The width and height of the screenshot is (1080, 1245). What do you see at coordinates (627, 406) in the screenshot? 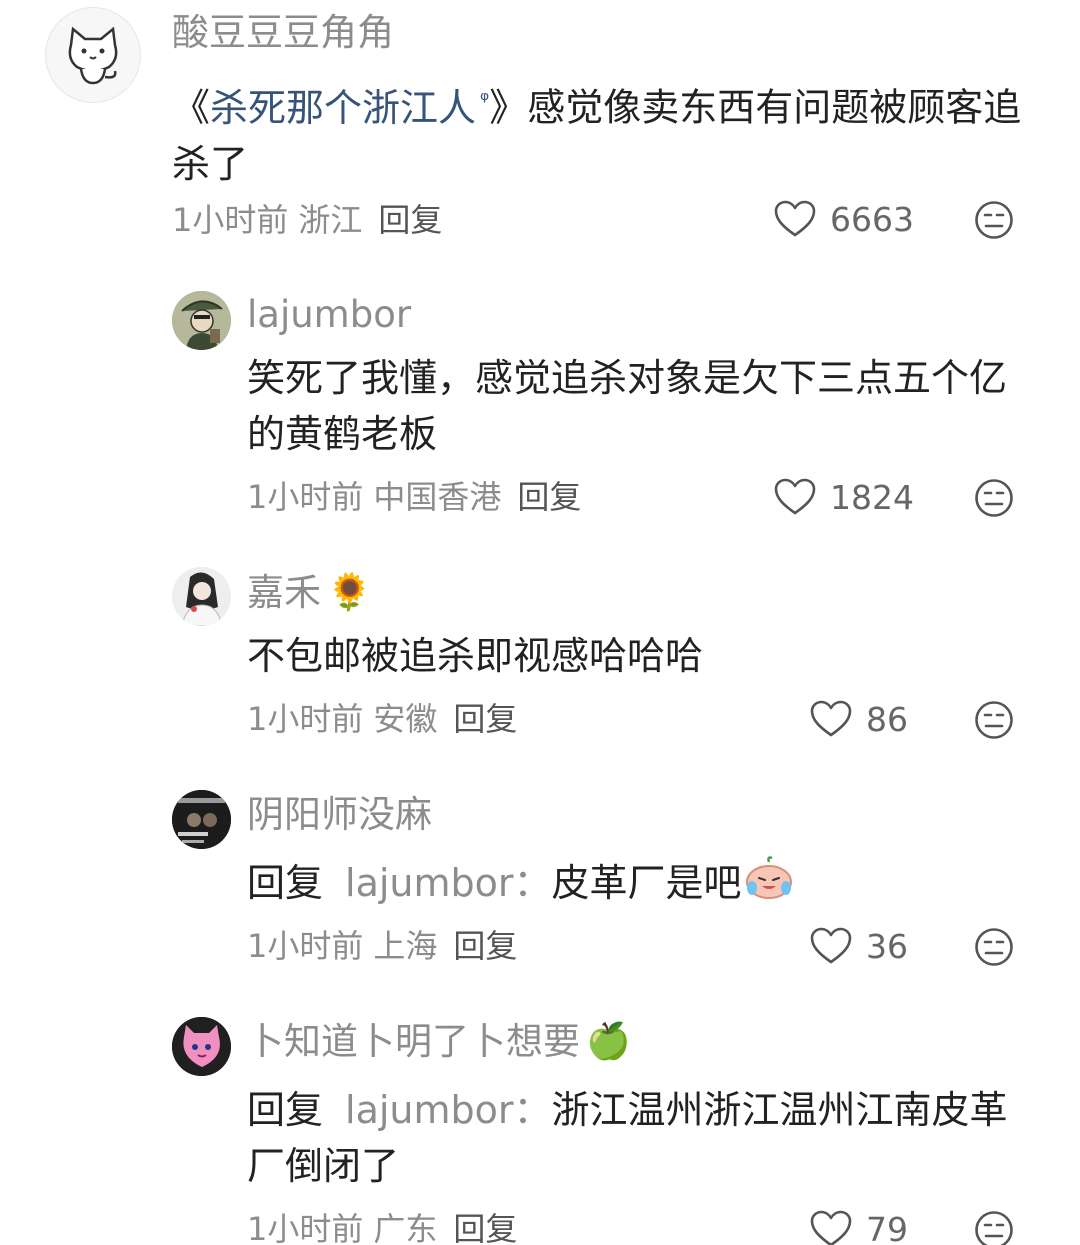
I see `comment-body: 笑死了我懂，感觉追杀对象是欠下三点五个亿的黄鹤老板` at bounding box center [627, 406].